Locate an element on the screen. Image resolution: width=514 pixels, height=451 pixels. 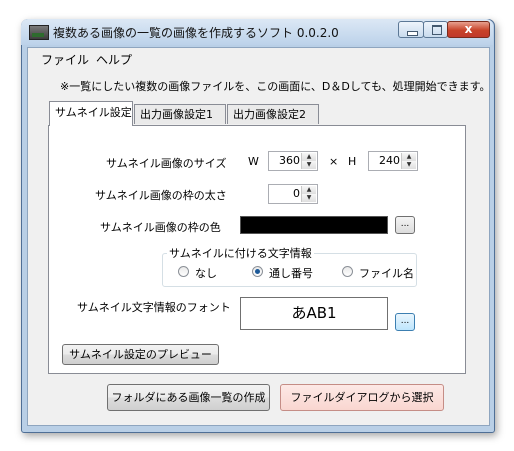
minimize-icon is located at coordinates (412, 33).